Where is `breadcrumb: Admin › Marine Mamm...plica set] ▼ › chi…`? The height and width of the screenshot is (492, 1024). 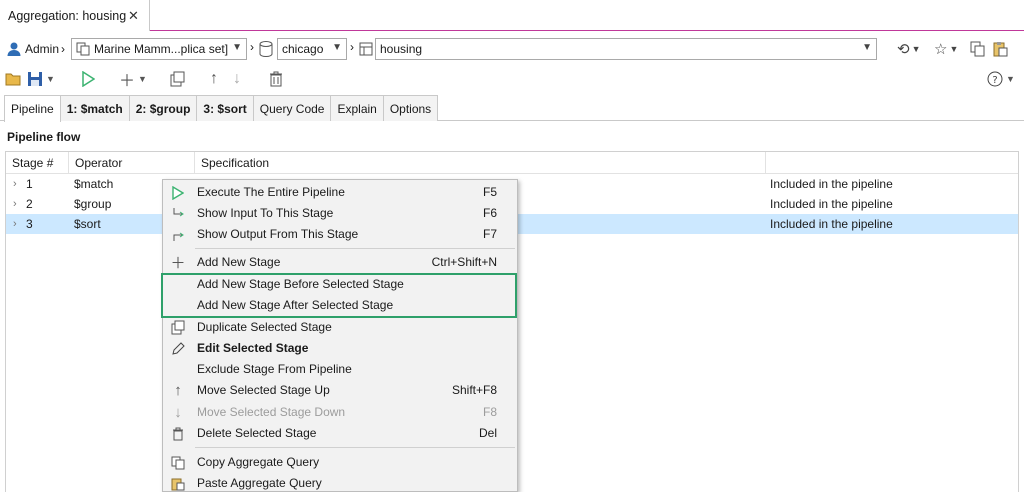
breadcrumb: Admin › Marine Mamm...plica set] ▼ › chi… is located at coordinates (512, 49).